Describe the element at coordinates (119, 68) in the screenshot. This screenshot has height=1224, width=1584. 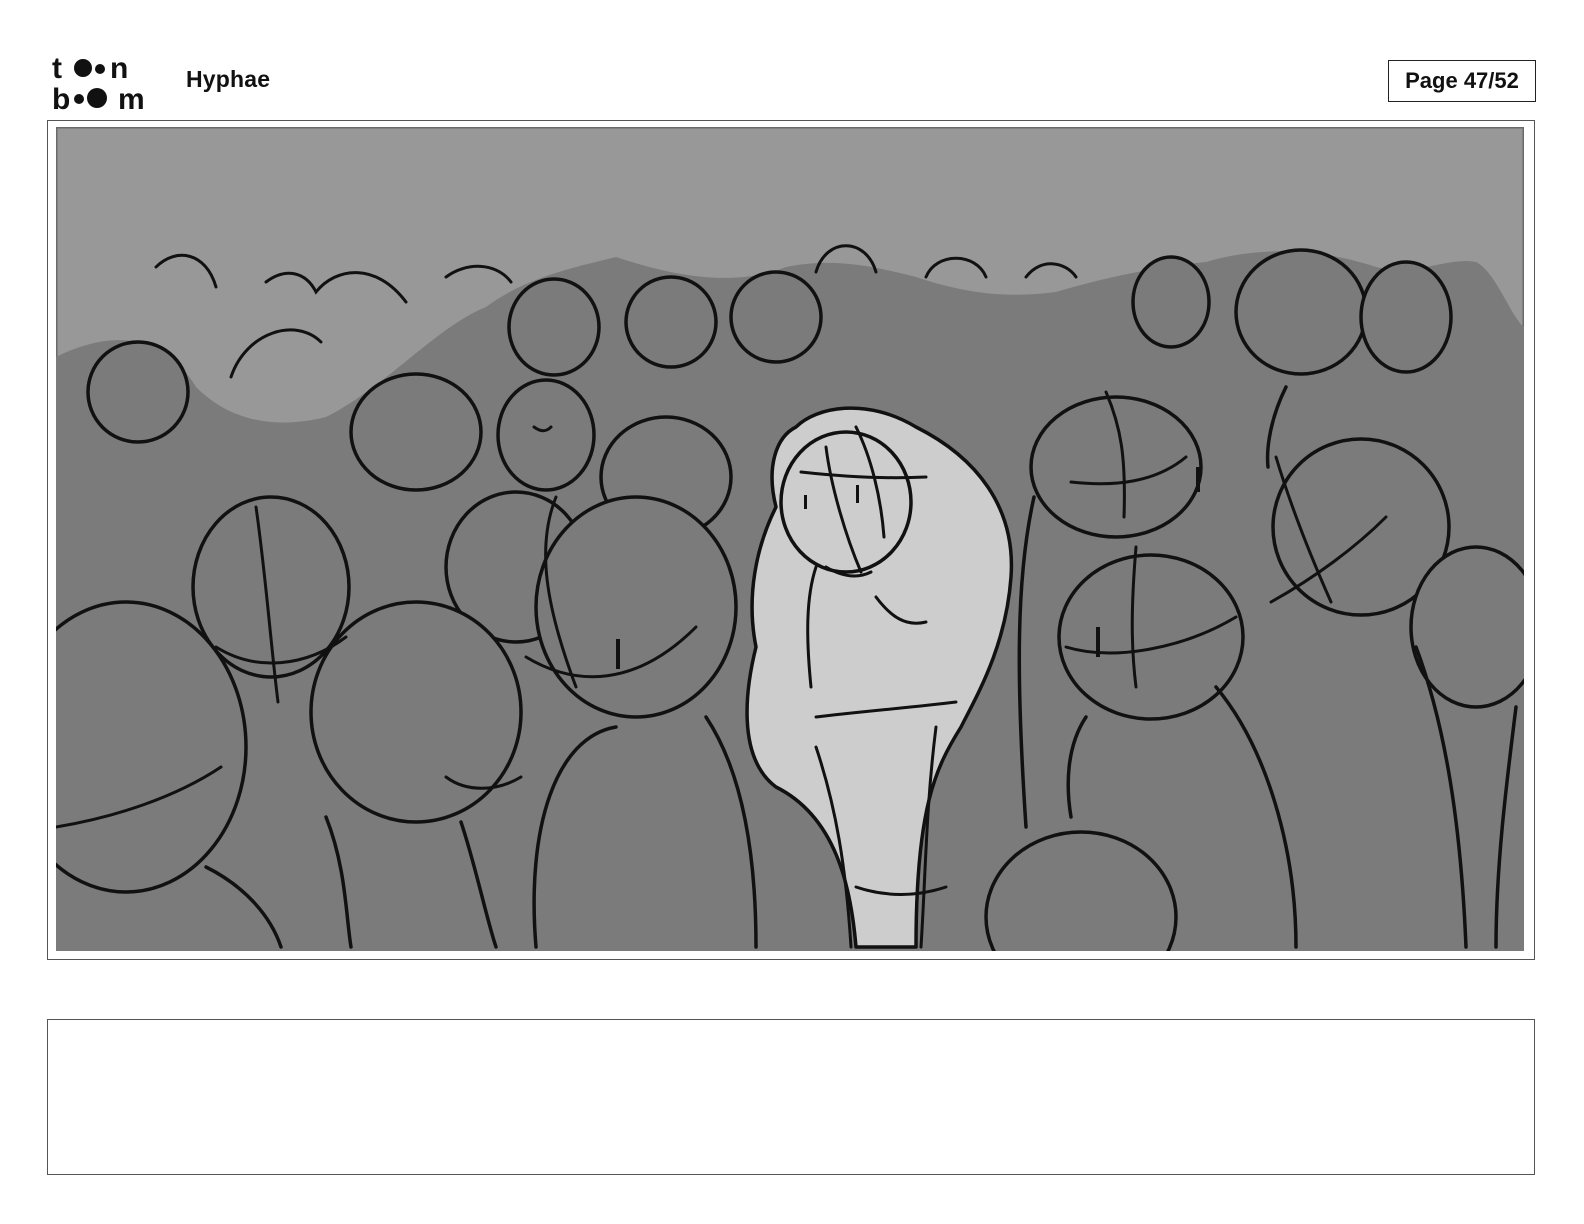
I see `svg-text: n` at that location.